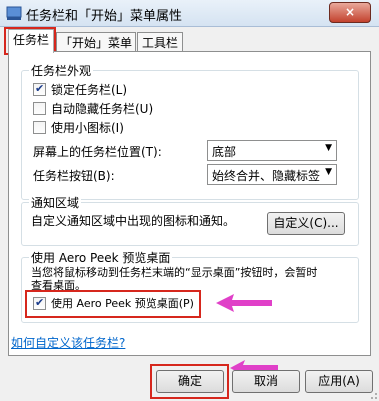 This screenshot has width=379, height=401. What do you see at coordinates (14, 13) in the screenshot?
I see `taskbar-properties-icon` at bounding box center [14, 13].